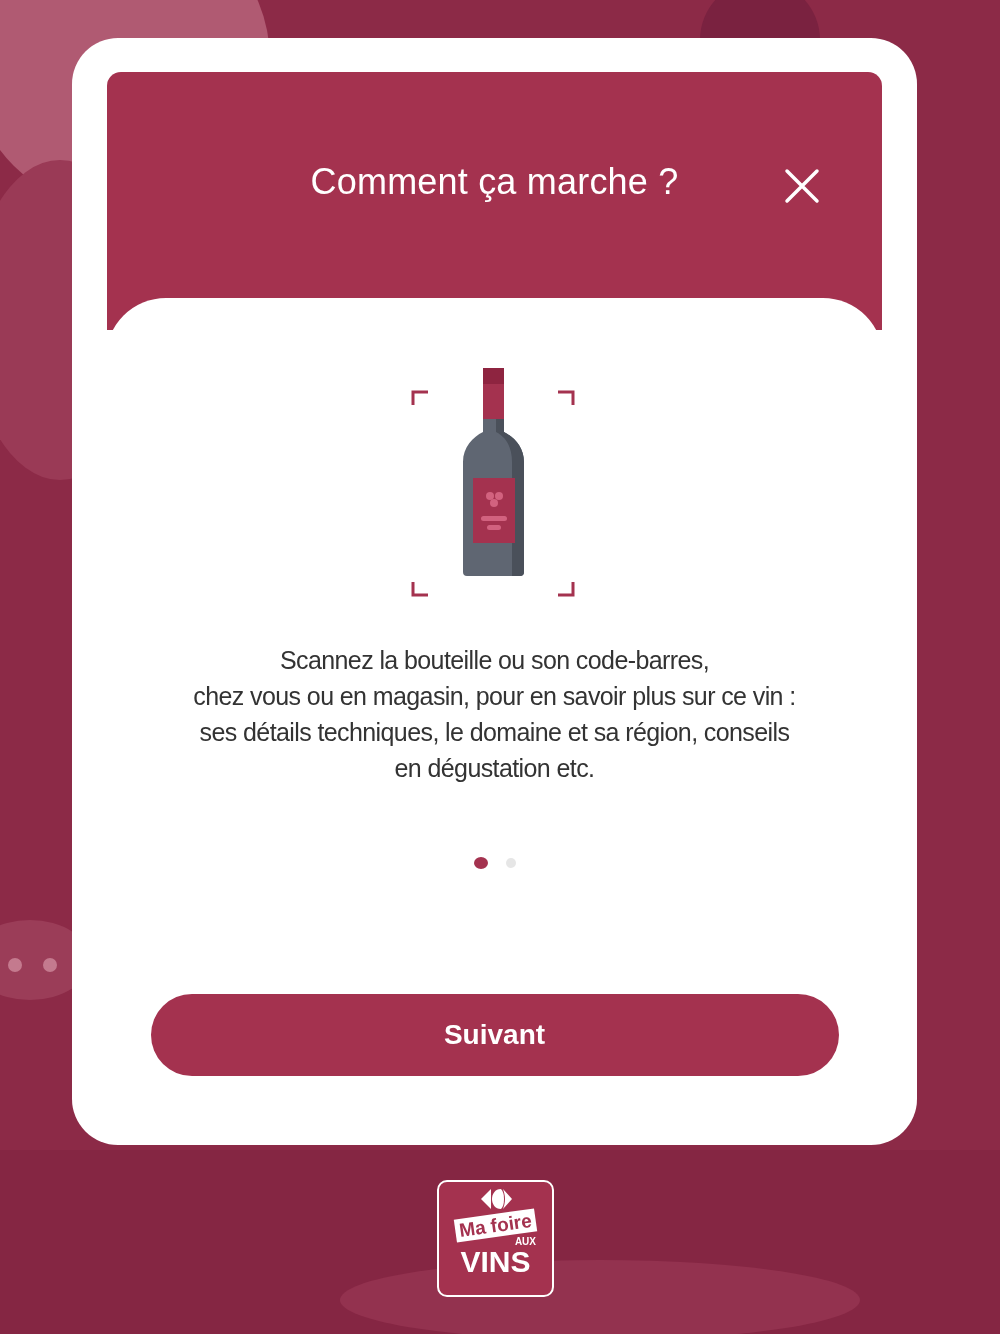 The height and width of the screenshot is (1334, 1000). What do you see at coordinates (494, 714) in the screenshot?
I see `description-text: Scannez la bouteille ou son code-barres, chez vous ou en magasin, pour en savoir plus sur ce vin : ses détails techniques, le domaine et sa région, conseils en dégustation etc.` at bounding box center [494, 714].